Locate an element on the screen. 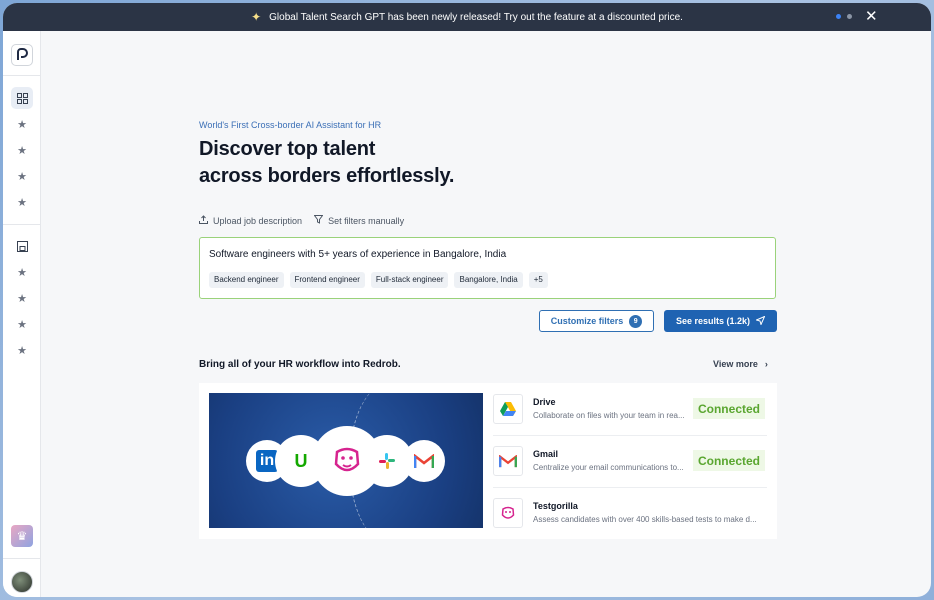  see-results-button: See results (1.2k) is located at coordinates (720, 321).